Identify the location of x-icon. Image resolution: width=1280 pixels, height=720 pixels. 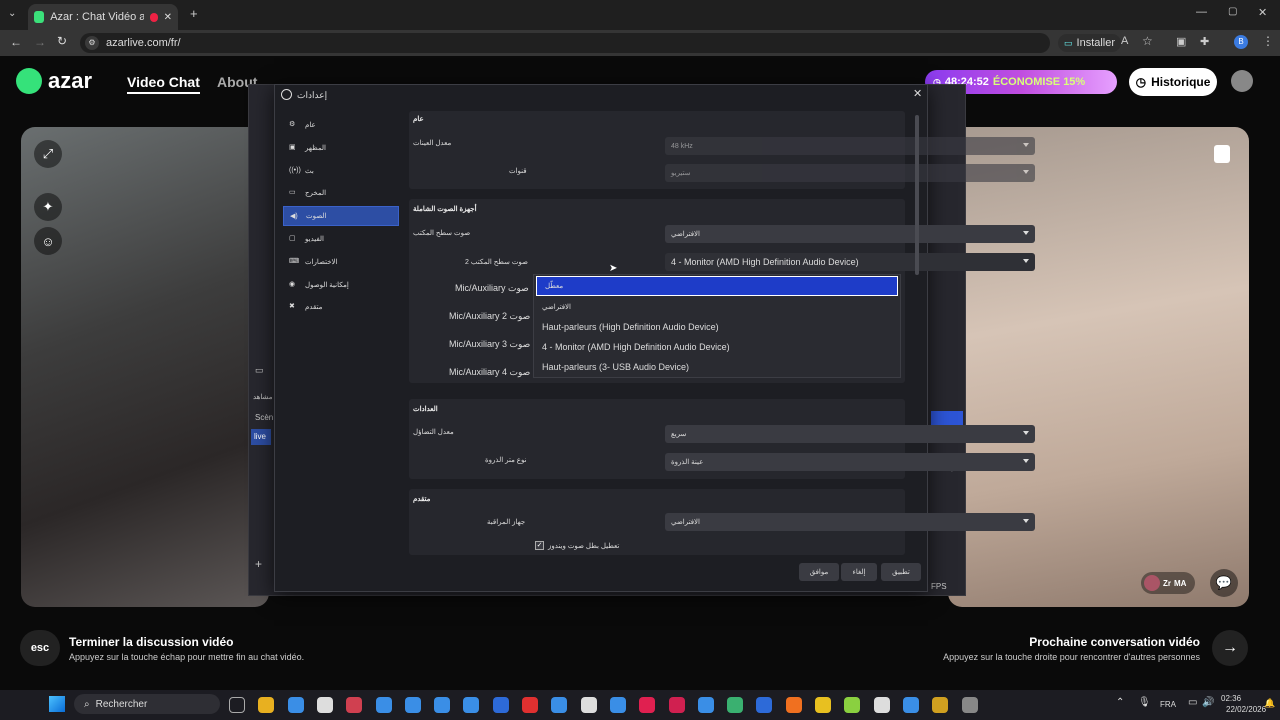
(588, 705).